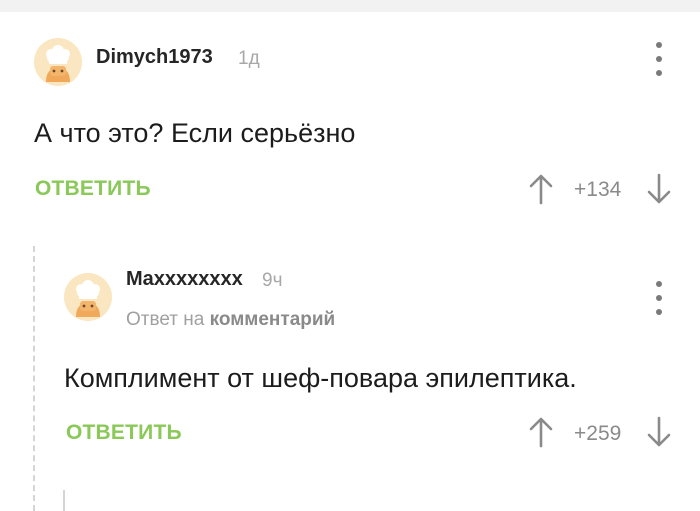 The height and width of the screenshot is (511, 700). I want to click on nested-thread-line, so click(64, 500).